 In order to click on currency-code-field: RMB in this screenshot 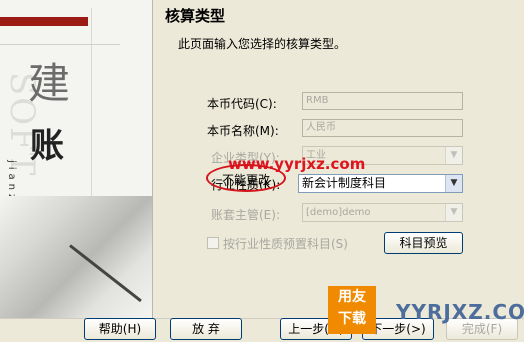, I will do `click(382, 101)`.